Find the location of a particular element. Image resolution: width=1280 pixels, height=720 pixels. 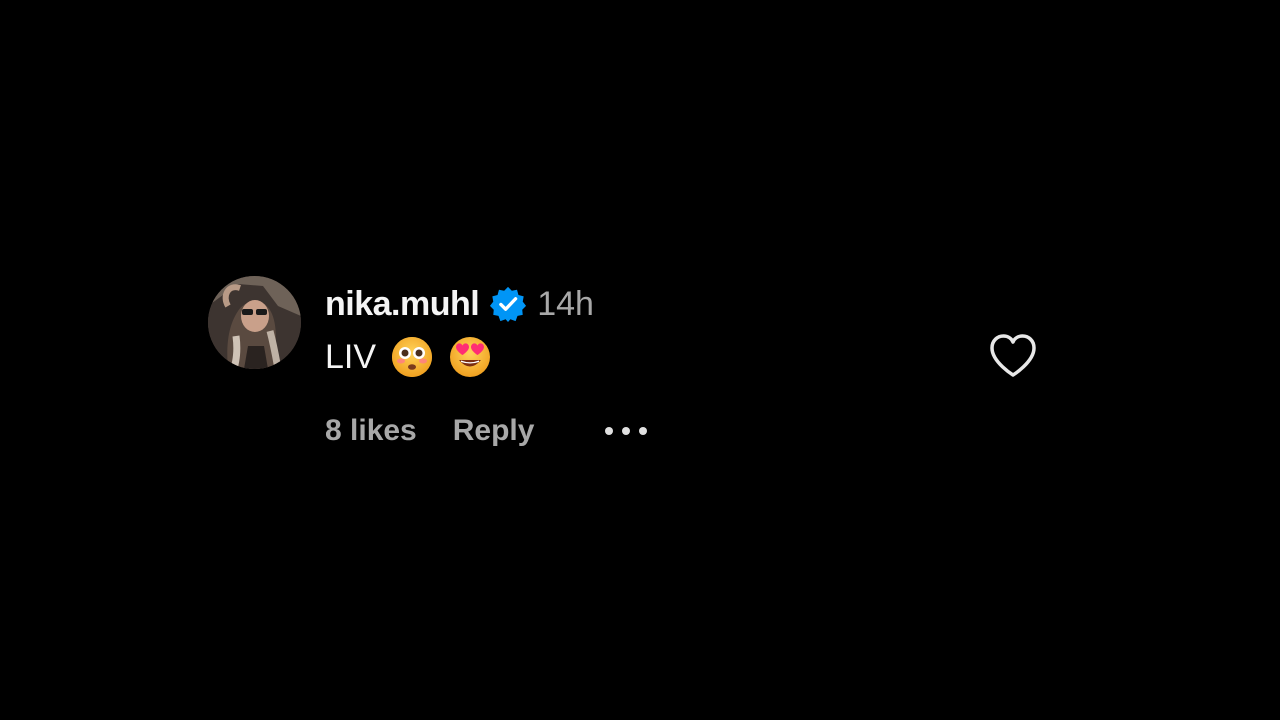

reply-button: Reply is located at coordinates (494, 431).